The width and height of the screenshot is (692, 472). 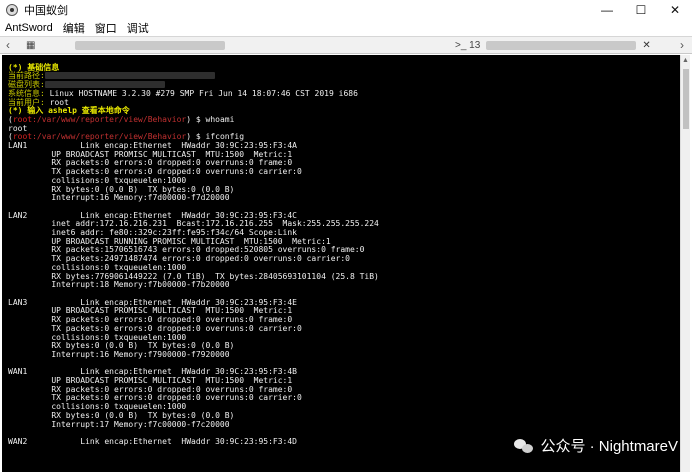 I want to click on minimize-button: —, so click(x=607, y=10).